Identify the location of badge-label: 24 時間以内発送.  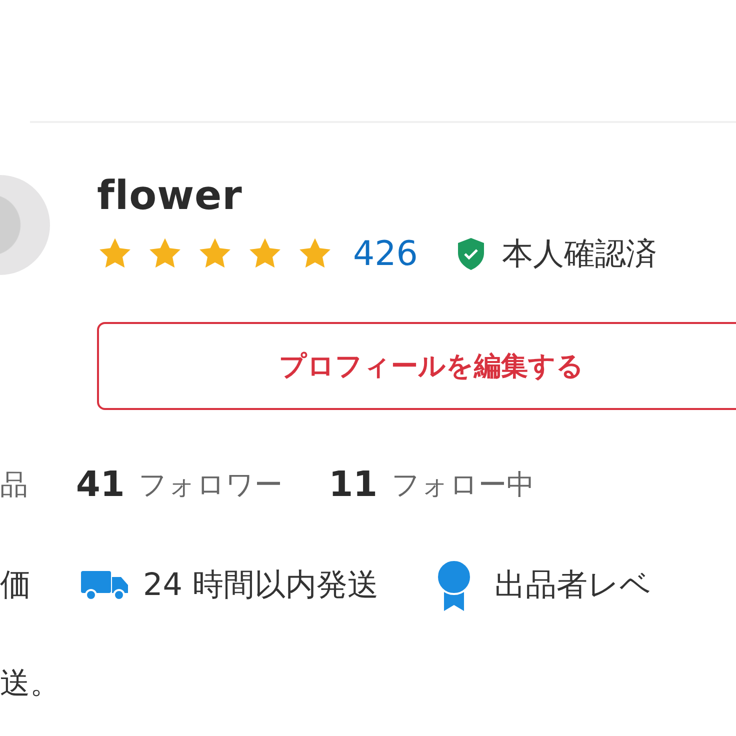
(260, 585).